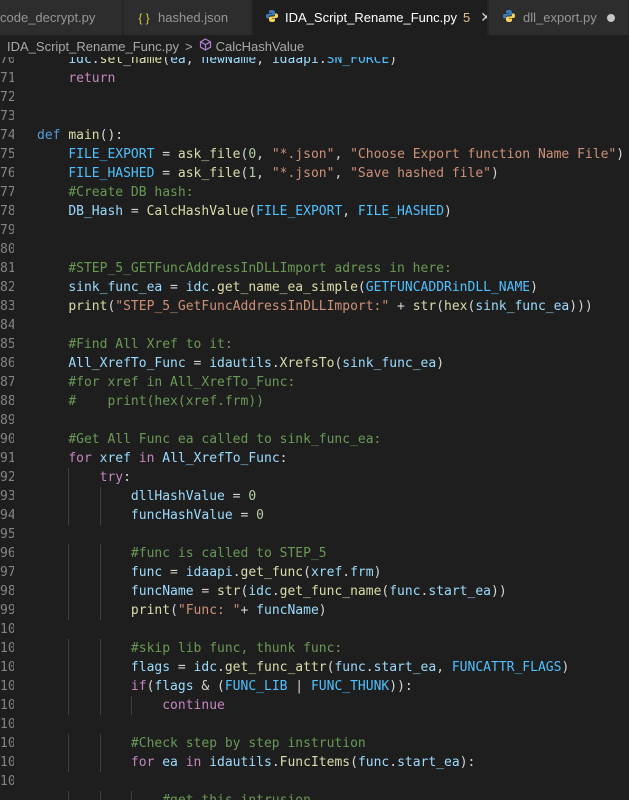  Describe the element at coordinates (314, 572) in the screenshot. I see `code-line: 97 func = idaapi.get_func(xref.frm)` at that location.